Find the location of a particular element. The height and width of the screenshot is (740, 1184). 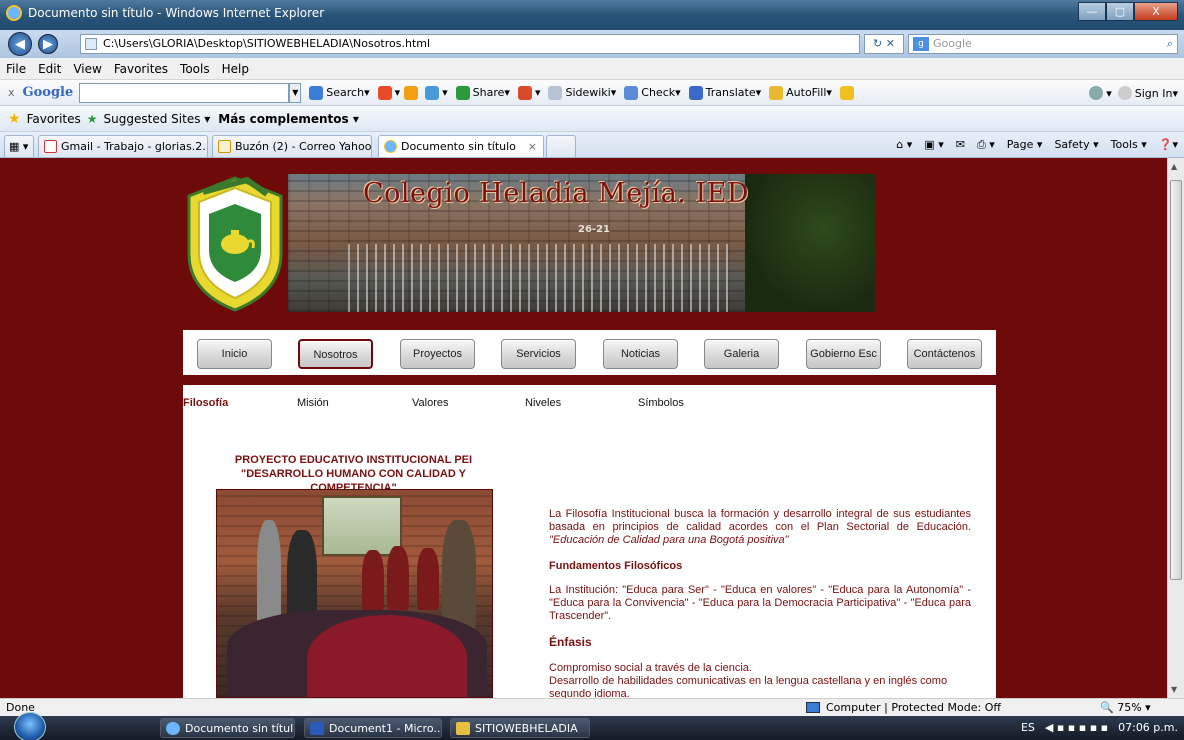

toolbar-autofill-button: AutoFill ▾ is located at coordinates (800, 92).